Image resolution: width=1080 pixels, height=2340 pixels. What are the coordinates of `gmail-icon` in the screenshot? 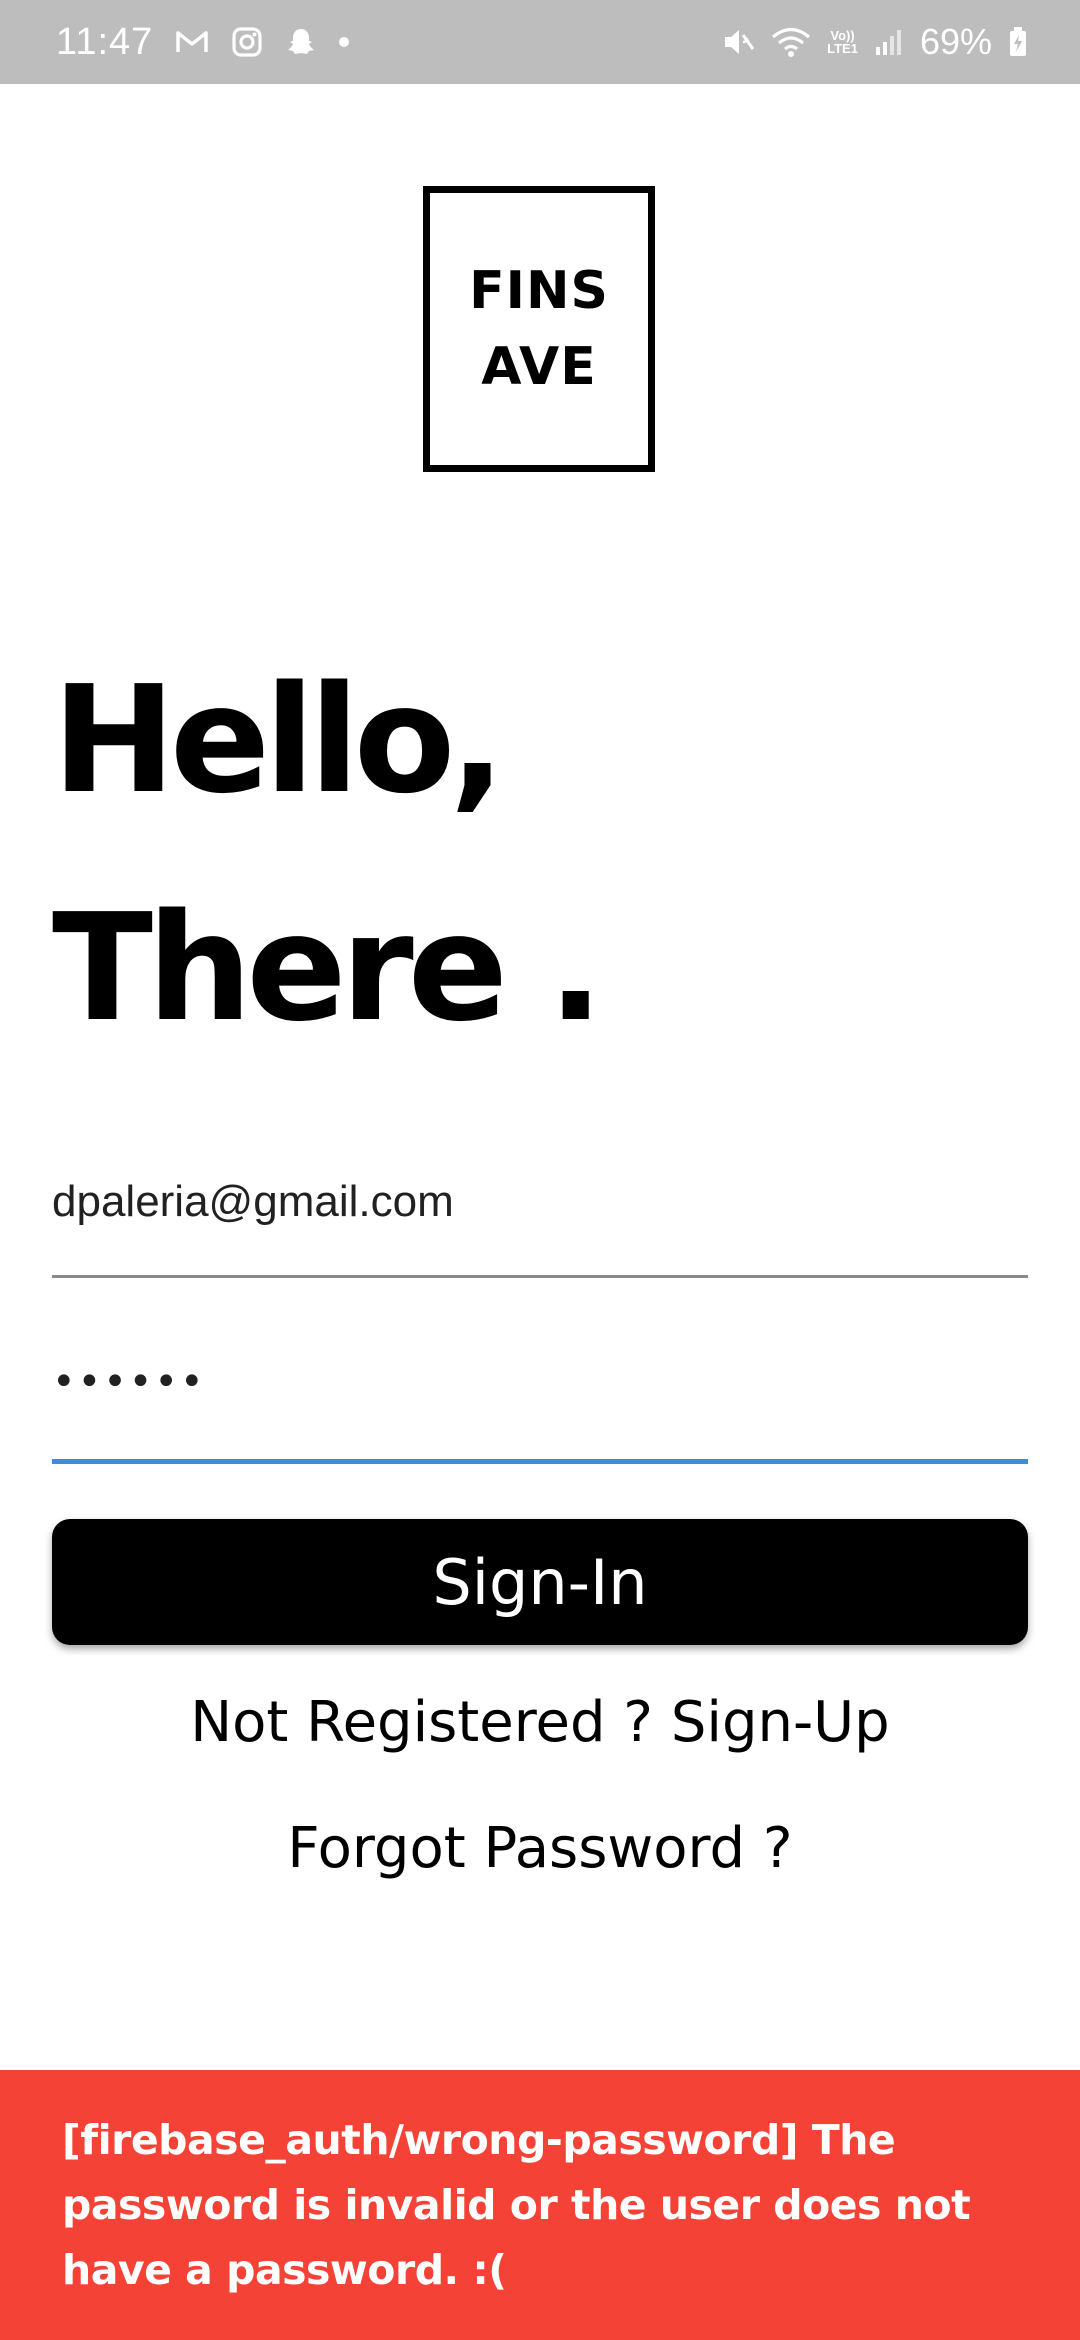 It's located at (192, 42).